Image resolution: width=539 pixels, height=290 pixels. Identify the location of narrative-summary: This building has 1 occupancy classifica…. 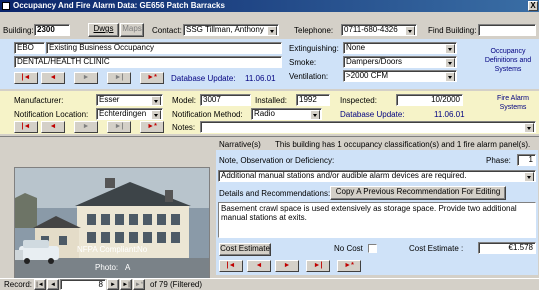
(403, 144).